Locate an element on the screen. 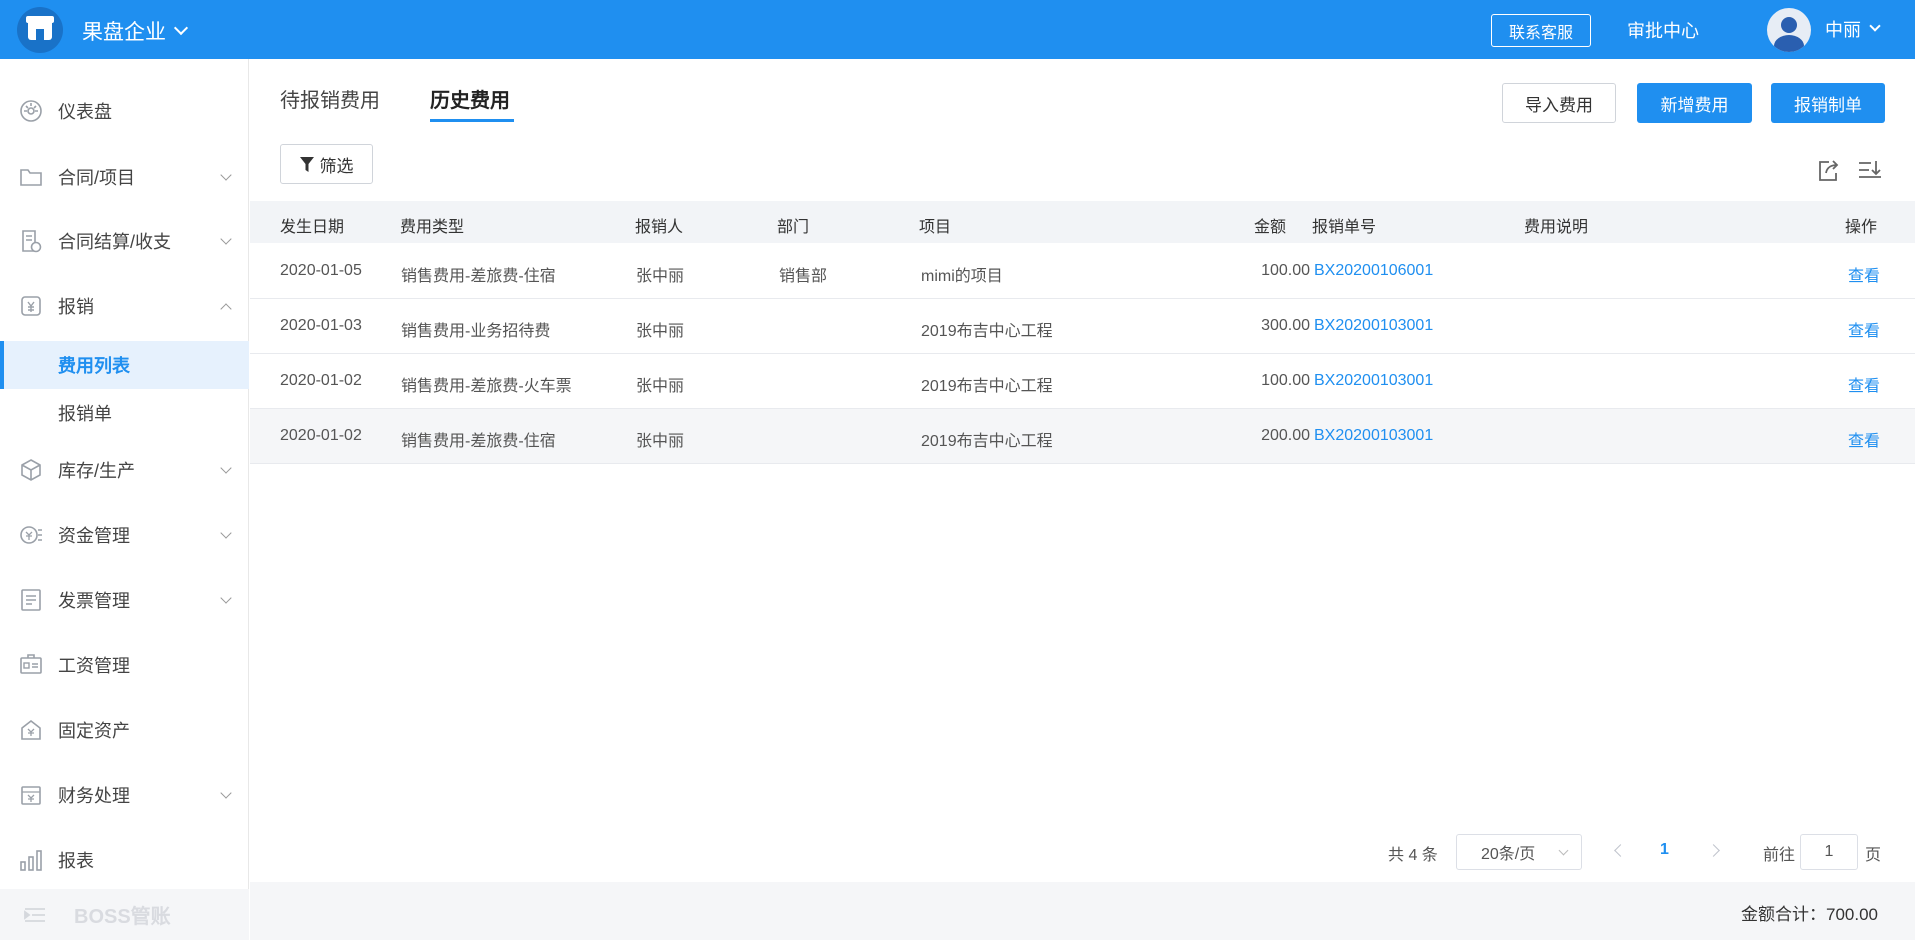  dashboard-icon is located at coordinates (31, 111).